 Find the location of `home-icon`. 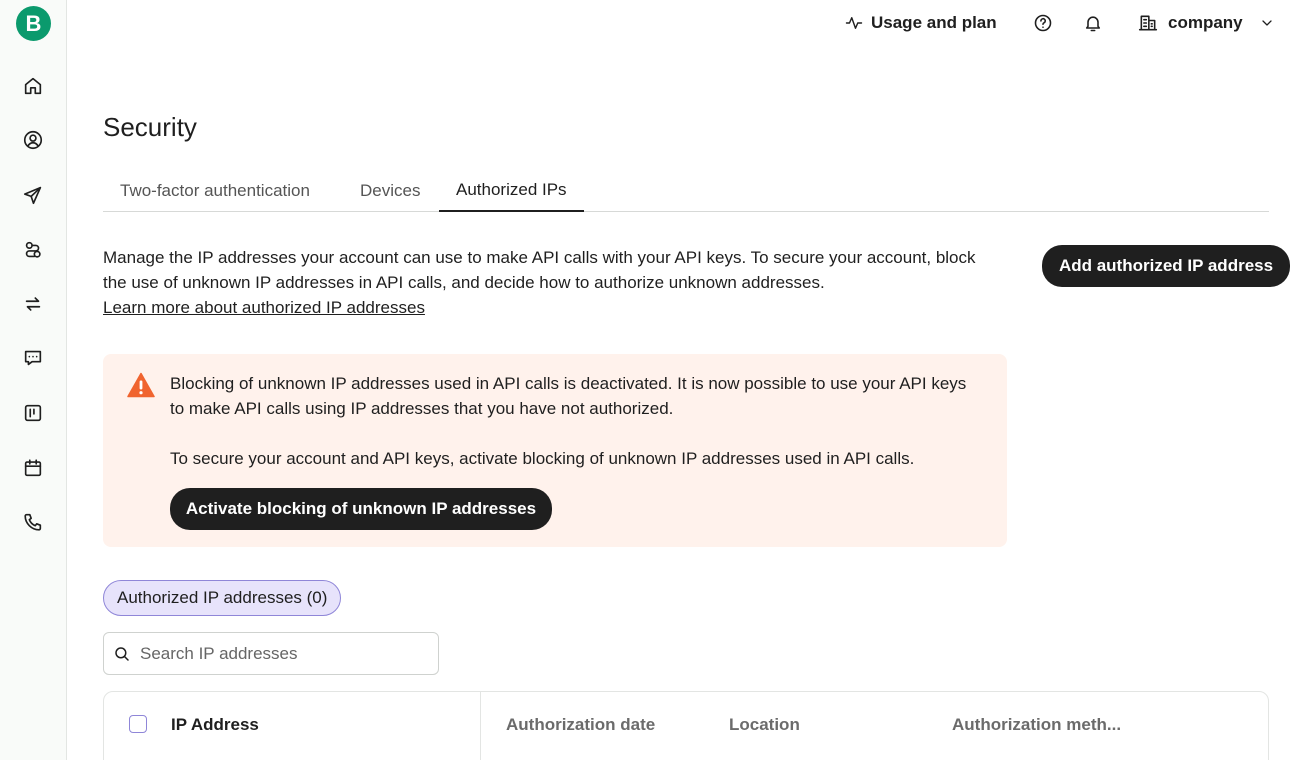

home-icon is located at coordinates (33, 86).